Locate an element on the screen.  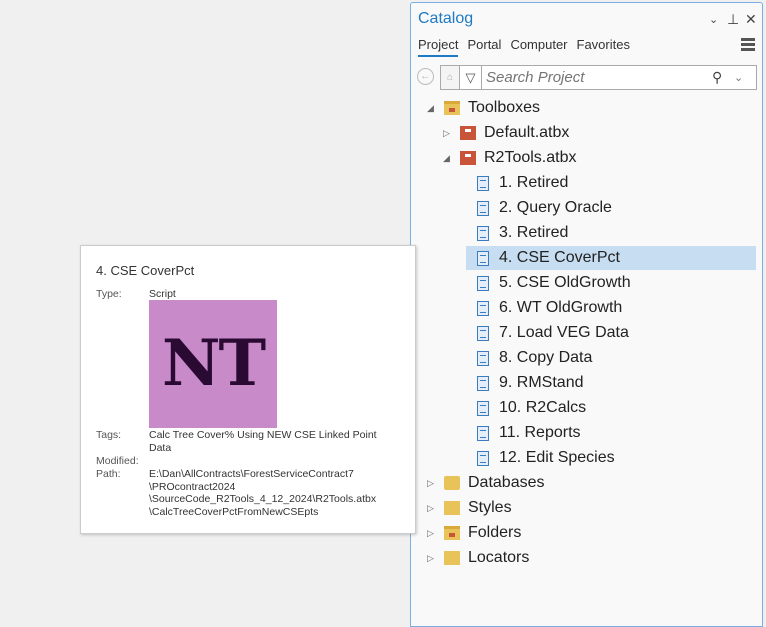
tree-item: 11. Reports is located at coordinates (594, 433).